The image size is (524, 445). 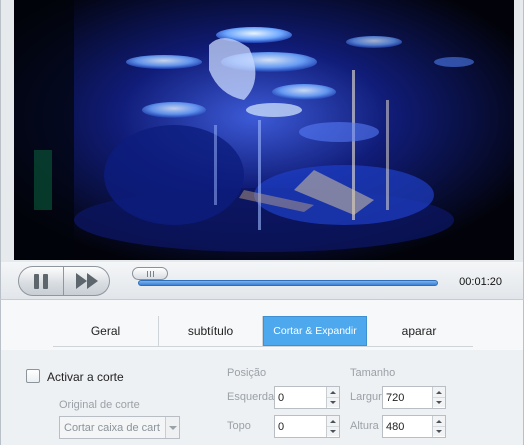 I want to click on activate-crop-checkbox, so click(x=33, y=376).